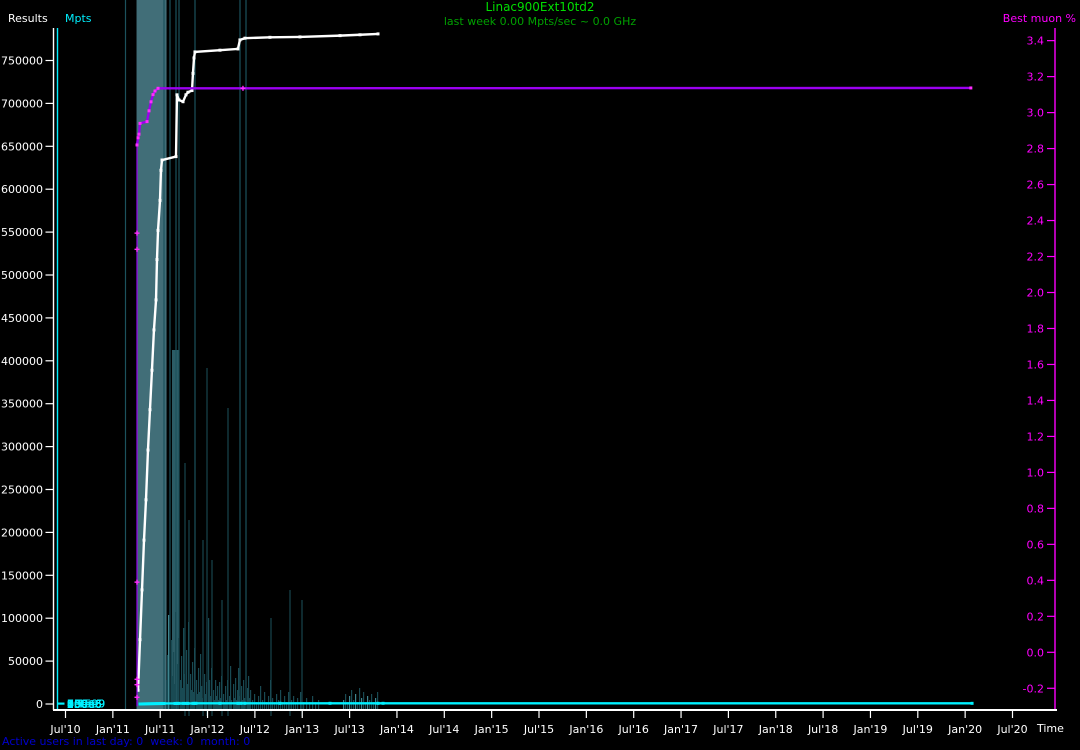  Describe the element at coordinates (22, 490) in the screenshot. I see `results-tick-label: 250000` at that location.